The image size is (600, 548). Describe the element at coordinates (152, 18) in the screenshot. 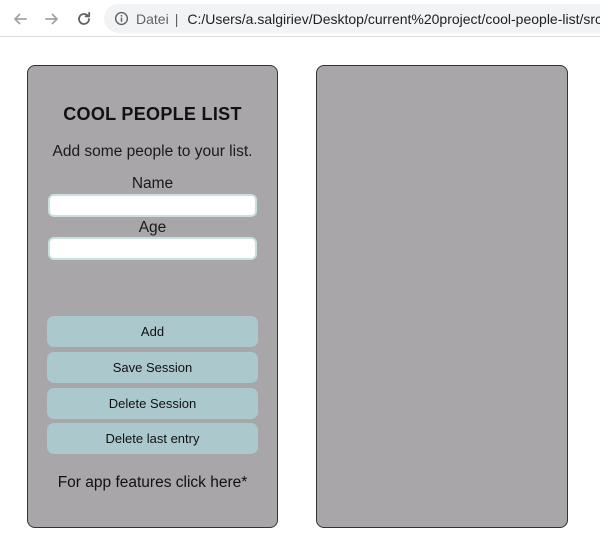

I see `scheme-label: Datei` at that location.